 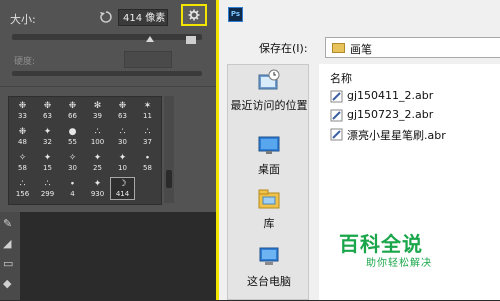 I want to click on brush-tool-icon: ✎, so click(x=10, y=224).